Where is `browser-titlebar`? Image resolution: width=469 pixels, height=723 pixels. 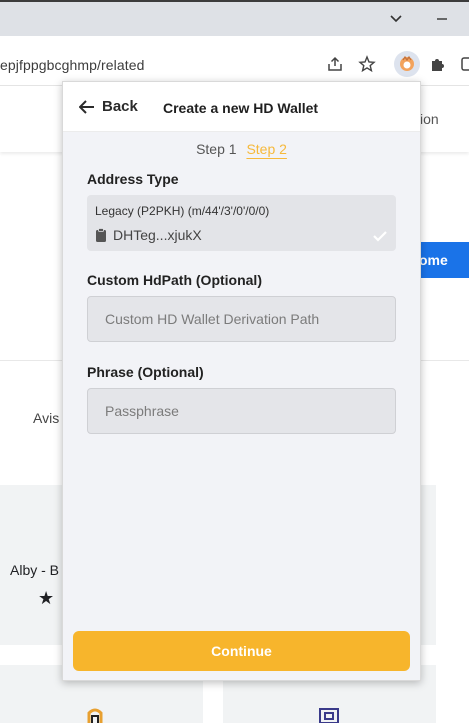
browser-titlebar is located at coordinates (234, 18).